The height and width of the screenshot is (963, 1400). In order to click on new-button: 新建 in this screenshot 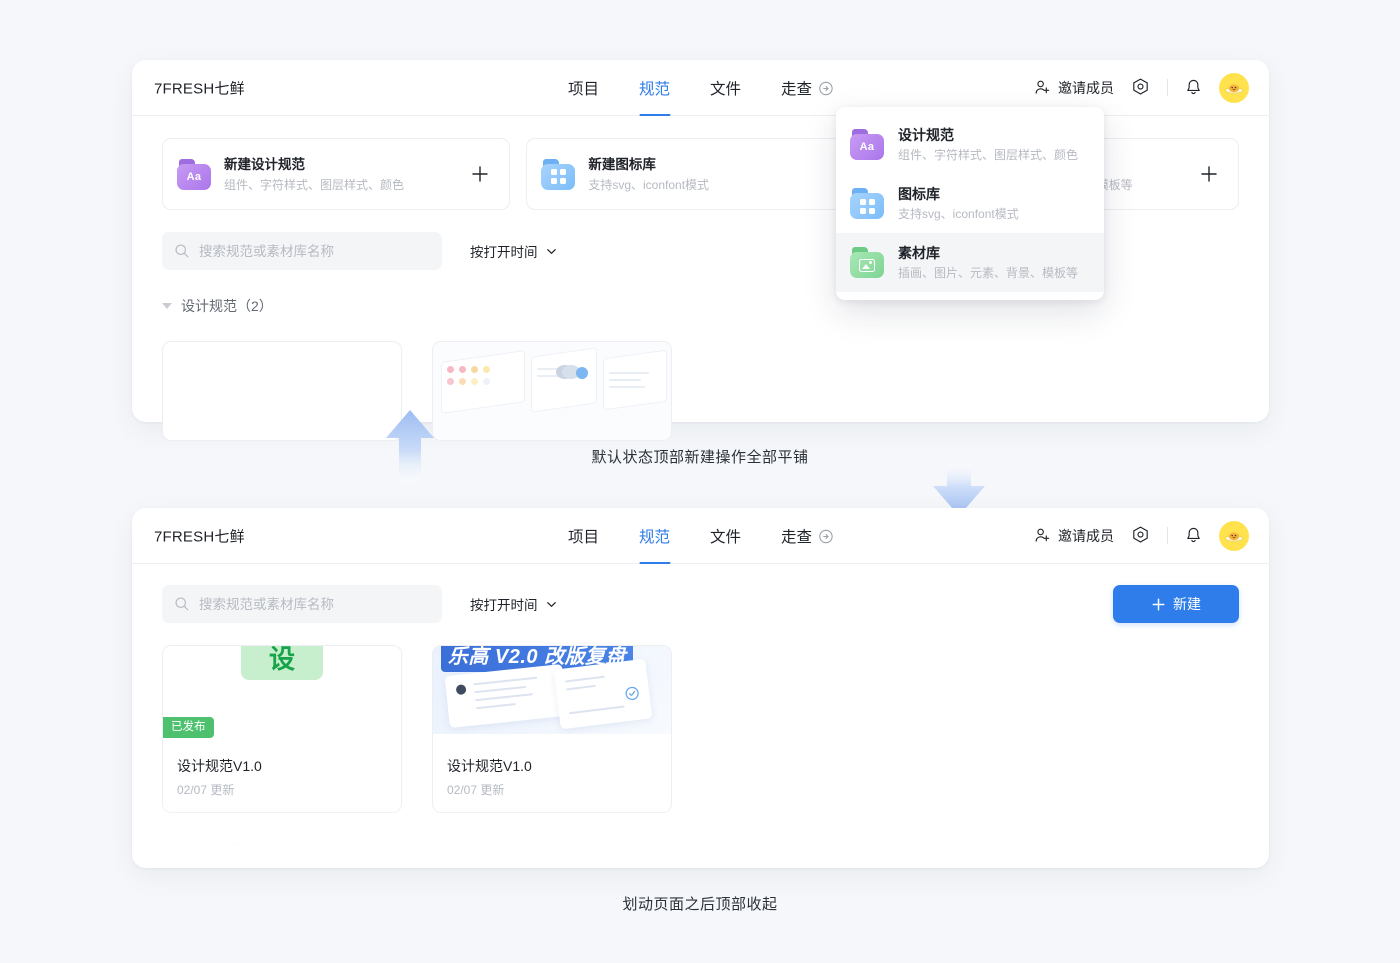, I will do `click(1176, 604)`.